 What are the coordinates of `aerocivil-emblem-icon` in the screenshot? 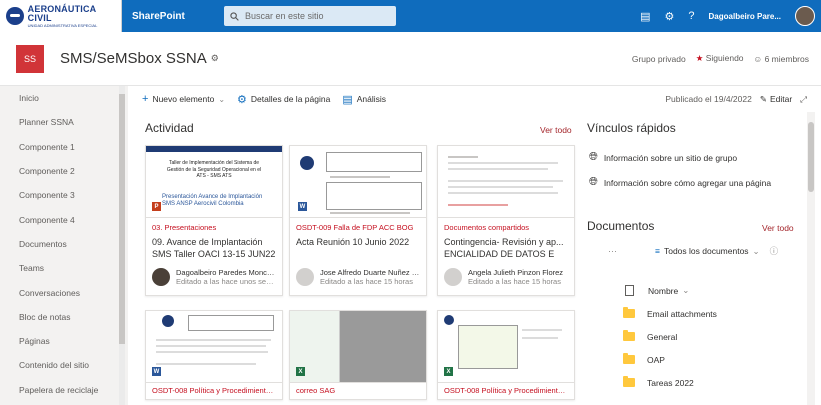 It's located at (15, 16).